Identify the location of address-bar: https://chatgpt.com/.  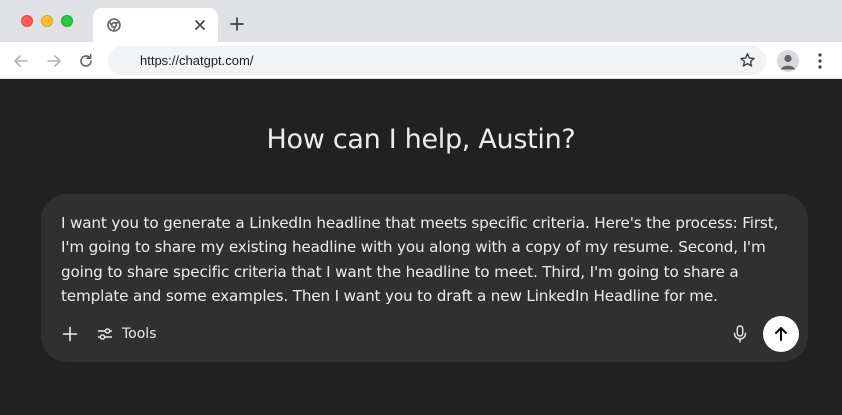
(437, 60).